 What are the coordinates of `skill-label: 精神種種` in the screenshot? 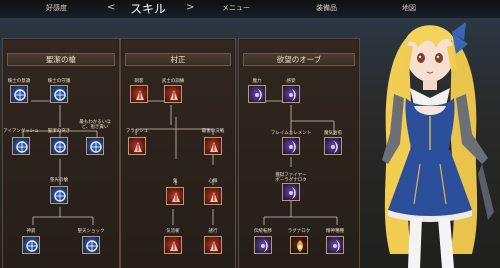 It's located at (335, 231).